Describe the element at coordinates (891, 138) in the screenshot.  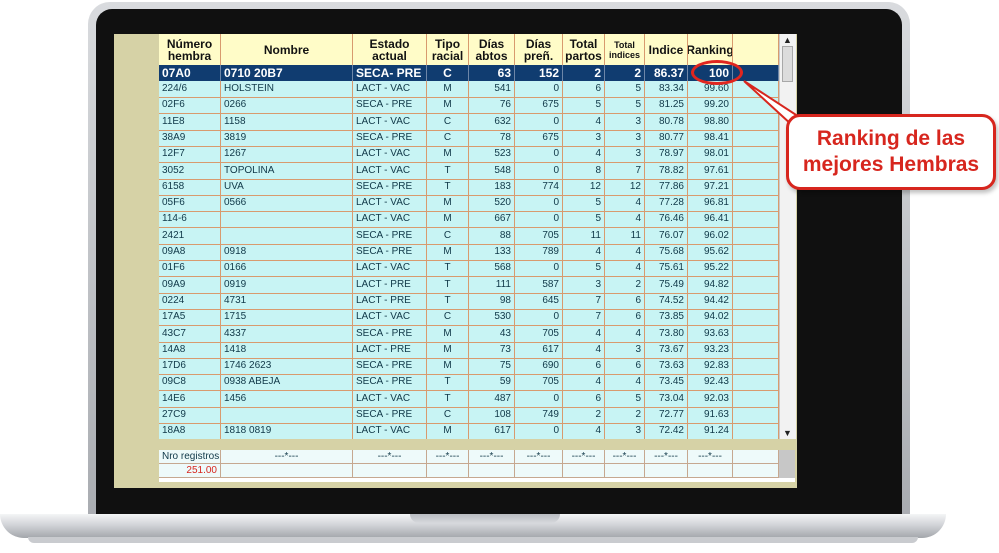
I see `callout-line-1: Ranking de las` at that location.